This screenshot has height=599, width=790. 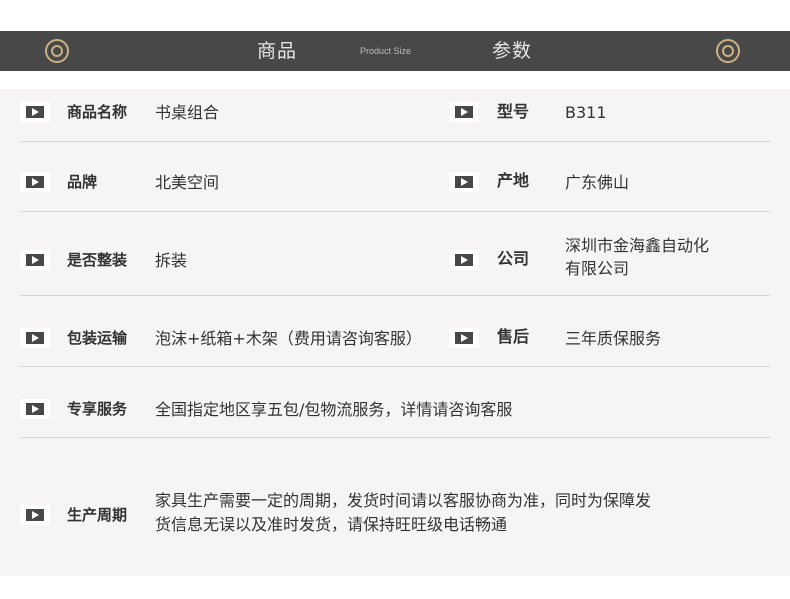 I want to click on header-bar: 商品 Product Size 参数, so click(x=395, y=51).